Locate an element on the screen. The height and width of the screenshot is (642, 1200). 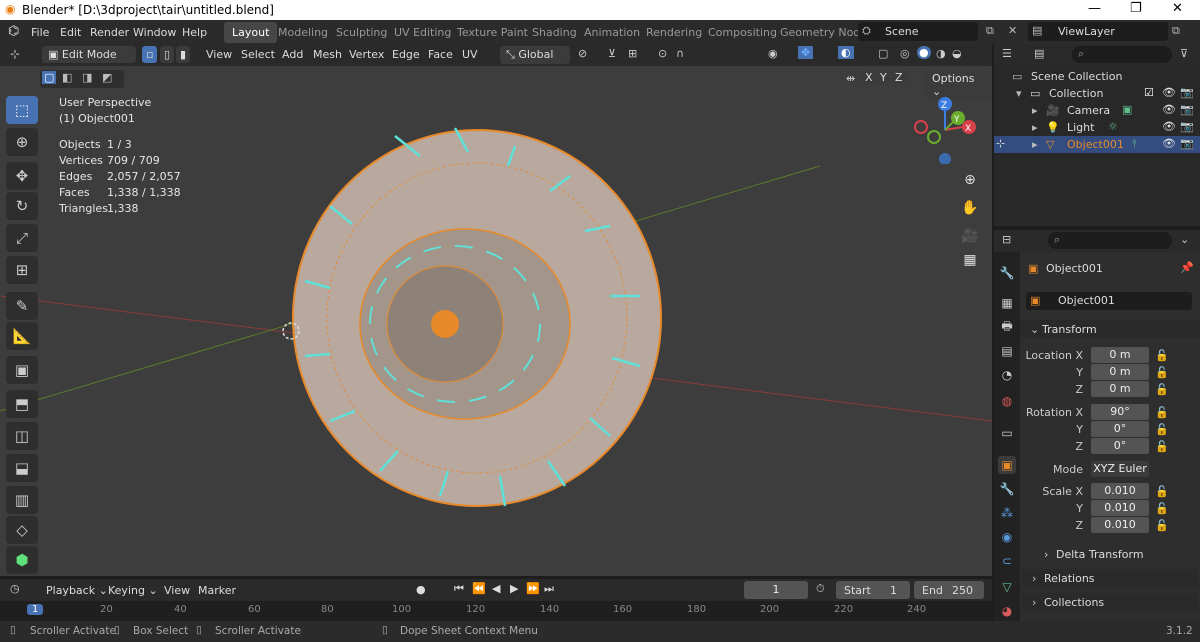
select-intersect-icon: ◩ is located at coordinates (107, 77).